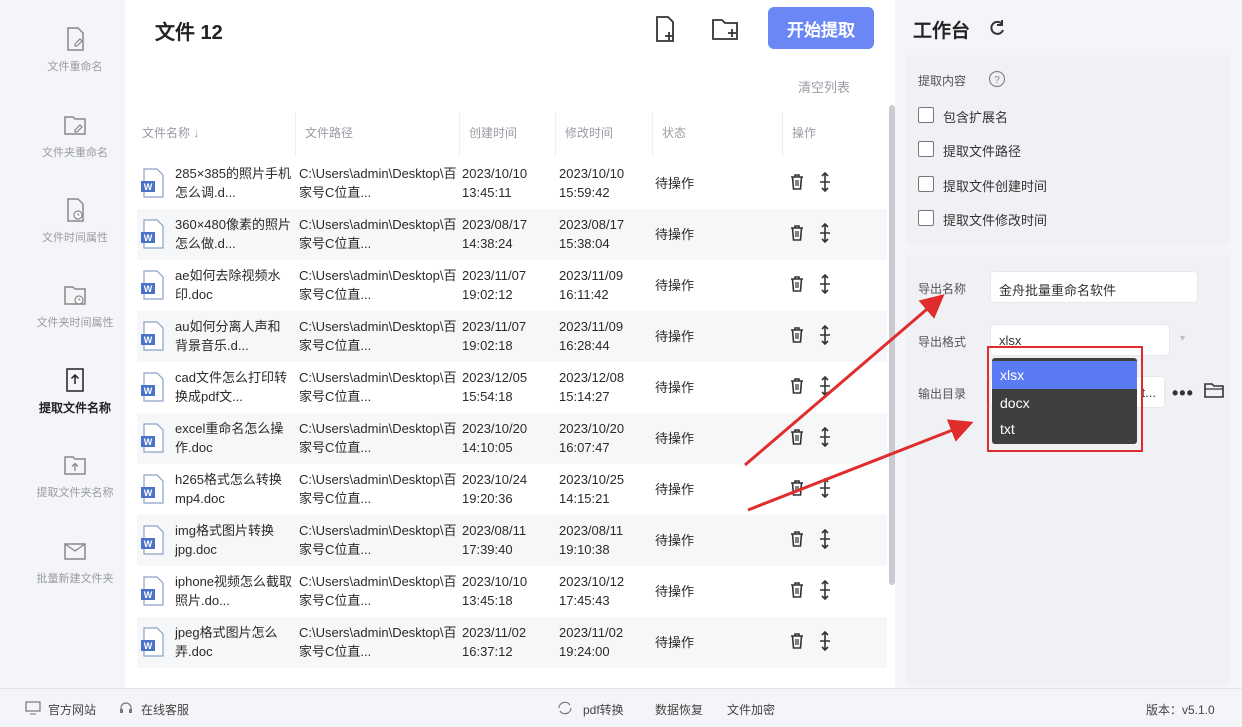 The image size is (1242, 727). What do you see at coordinates (591, 285) in the screenshot?
I see `modified-time-cell: 2023/11/09 16:11:42` at bounding box center [591, 285].